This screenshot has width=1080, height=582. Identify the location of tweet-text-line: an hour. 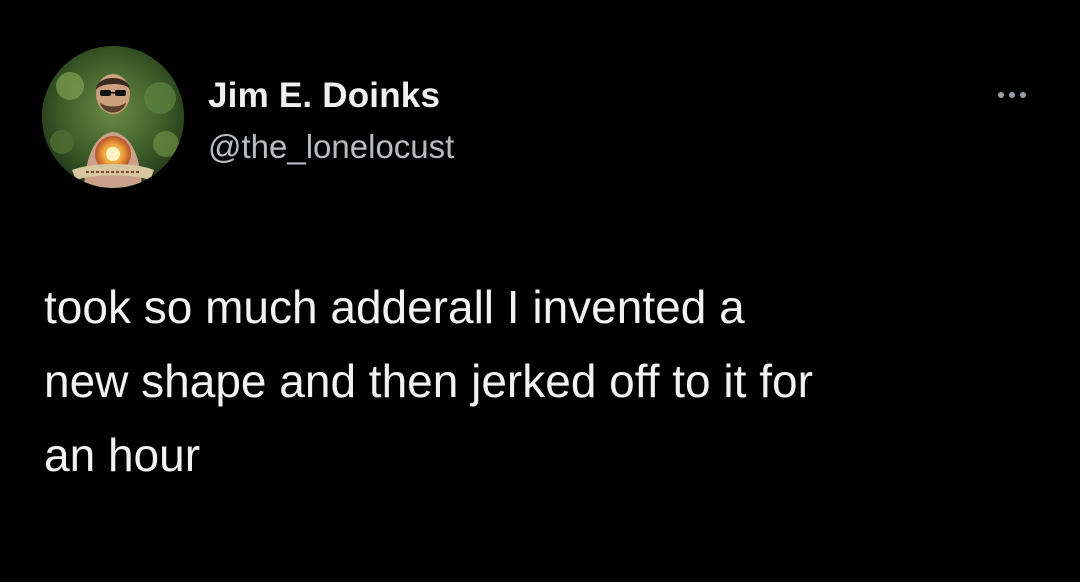
(122, 455).